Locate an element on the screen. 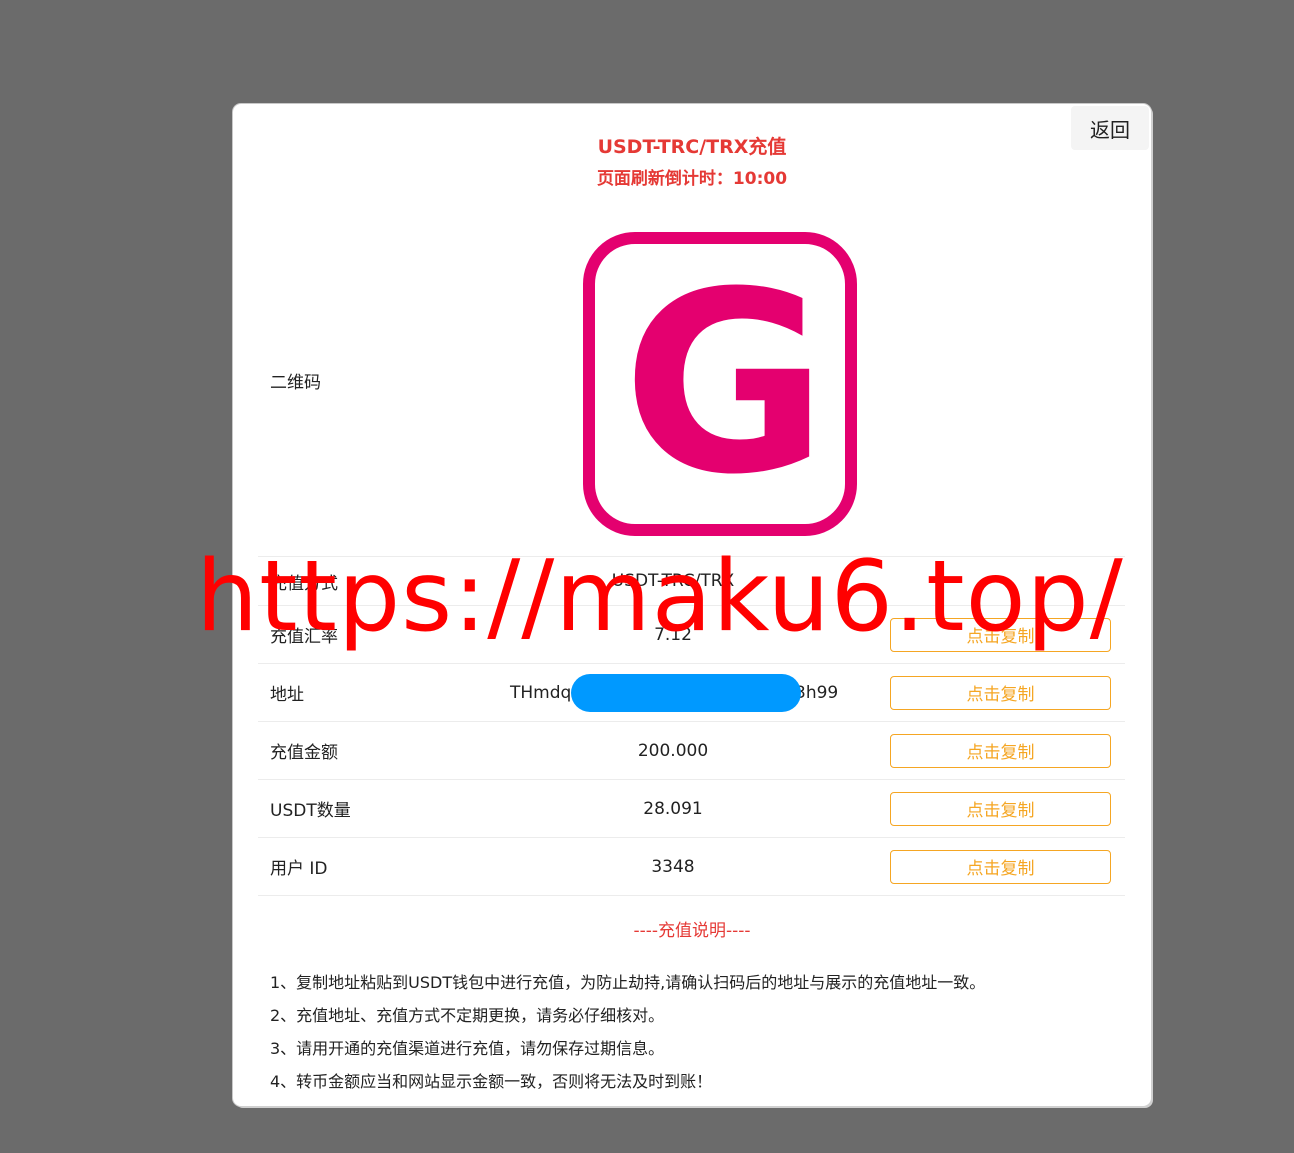  row-value: 7.12 is located at coordinates (673, 634).